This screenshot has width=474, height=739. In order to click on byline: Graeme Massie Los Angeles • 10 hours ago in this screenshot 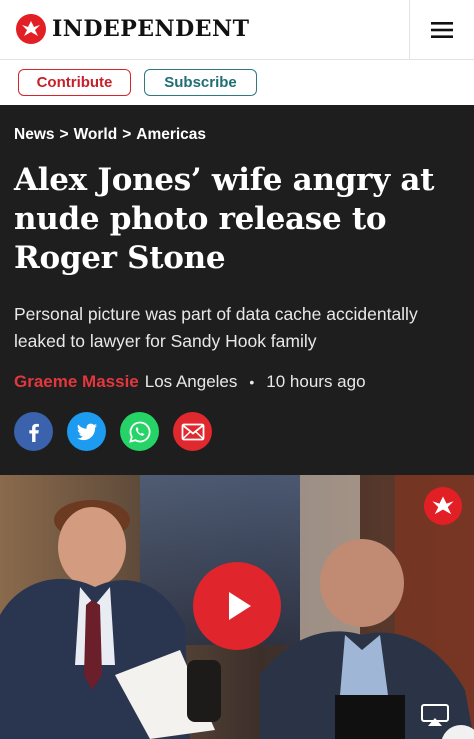, I will do `click(190, 382)`.